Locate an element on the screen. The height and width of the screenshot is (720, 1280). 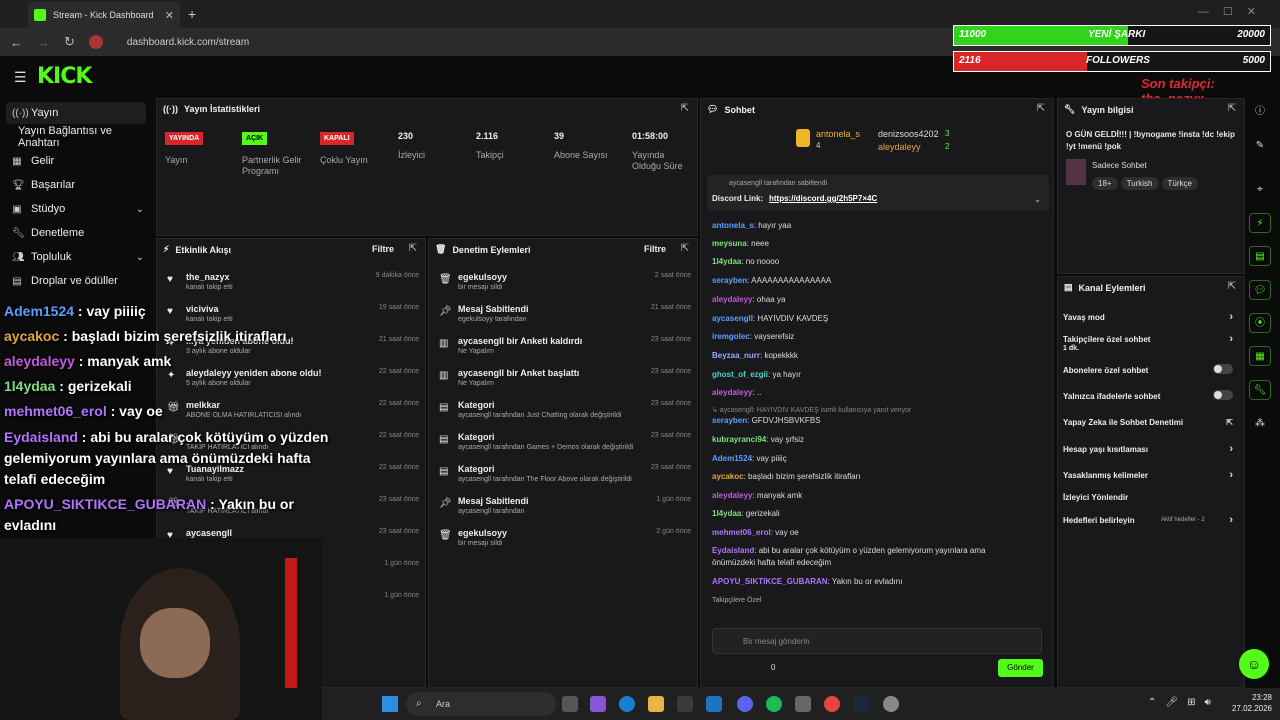
reload-icon: ↻ is located at coordinates (69, 42).